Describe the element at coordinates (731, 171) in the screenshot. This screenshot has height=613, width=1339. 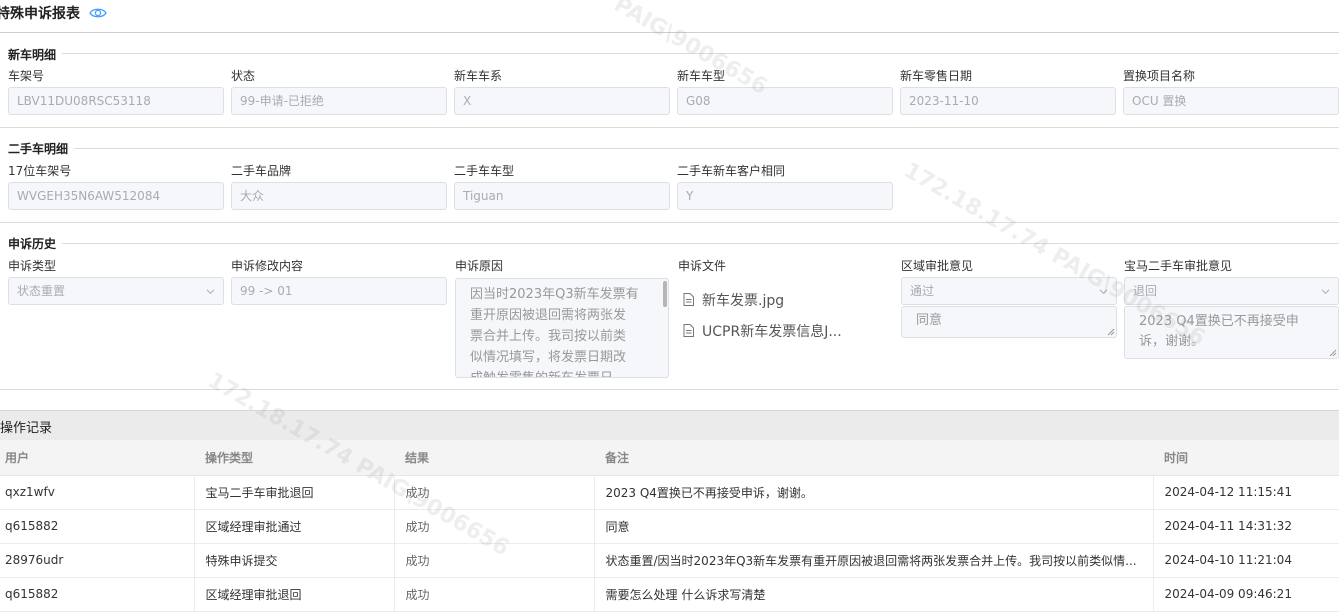
I see `field-label: 二手车新车客户相同` at that location.